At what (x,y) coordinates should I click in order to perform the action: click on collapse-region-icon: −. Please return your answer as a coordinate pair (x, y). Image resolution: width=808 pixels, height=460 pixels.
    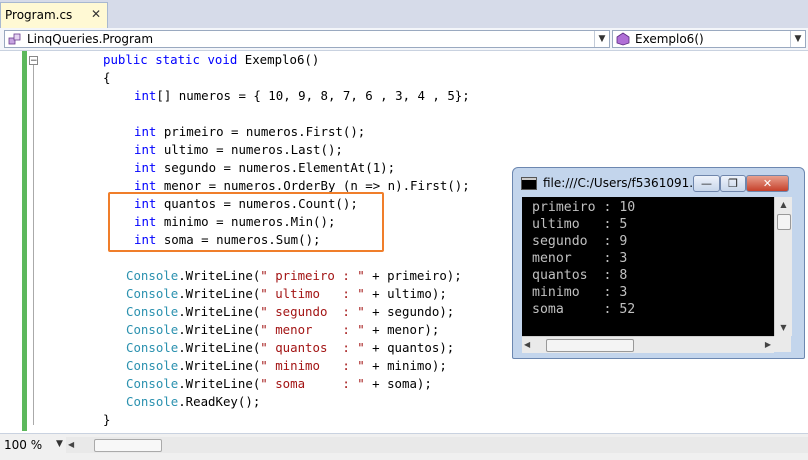
    Looking at the image, I should click on (33, 61).